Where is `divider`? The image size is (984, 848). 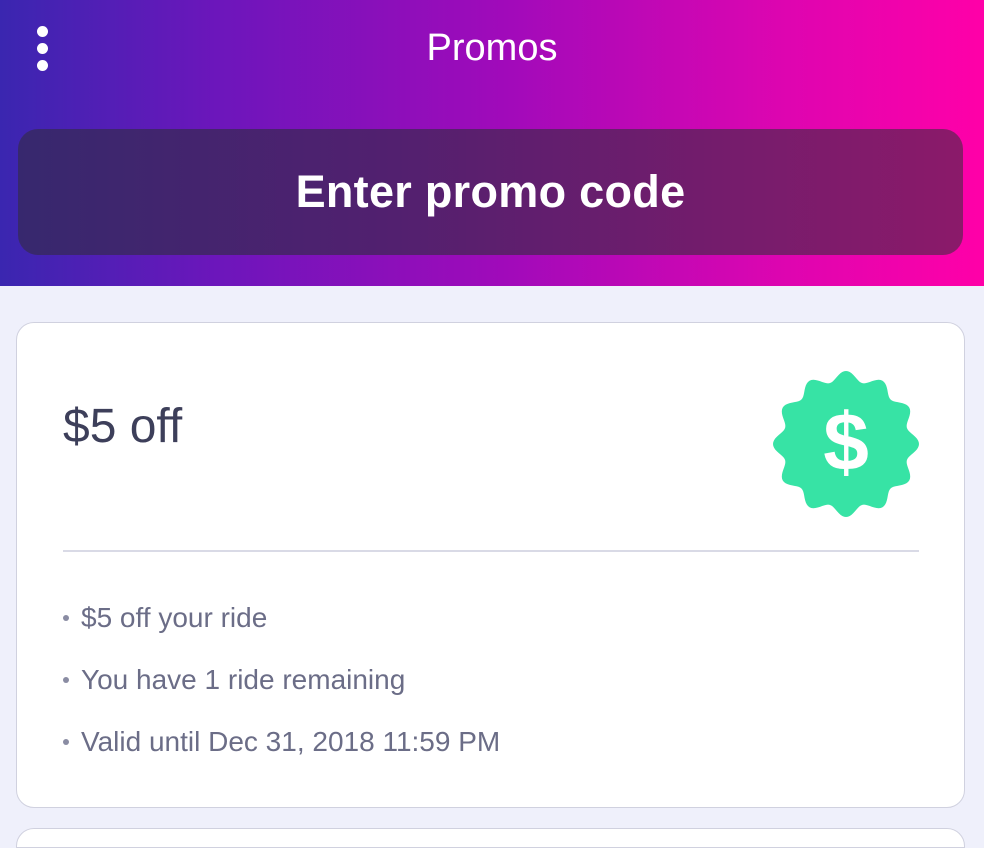
divider is located at coordinates (491, 551).